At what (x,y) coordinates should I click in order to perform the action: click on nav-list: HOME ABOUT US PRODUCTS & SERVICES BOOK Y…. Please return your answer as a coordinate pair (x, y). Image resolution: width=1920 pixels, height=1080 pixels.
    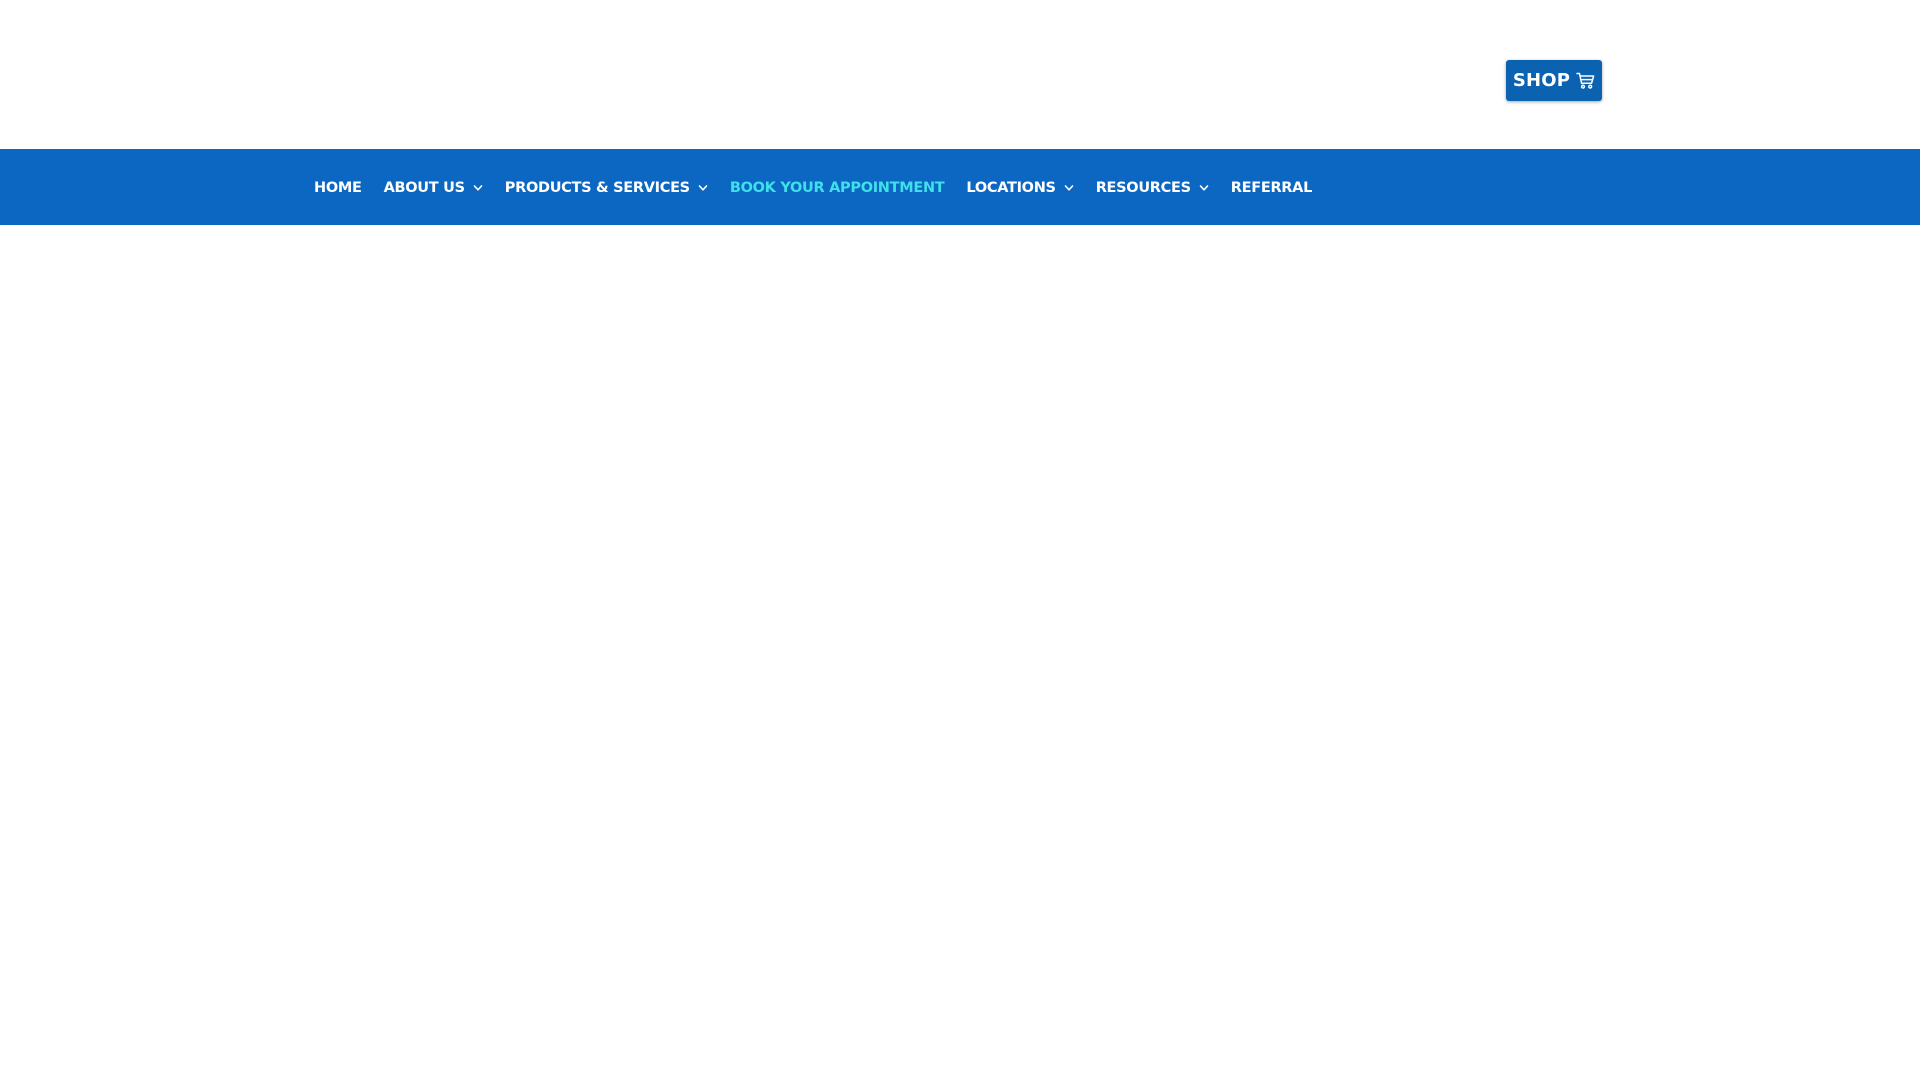
    Looking at the image, I should click on (824, 187).